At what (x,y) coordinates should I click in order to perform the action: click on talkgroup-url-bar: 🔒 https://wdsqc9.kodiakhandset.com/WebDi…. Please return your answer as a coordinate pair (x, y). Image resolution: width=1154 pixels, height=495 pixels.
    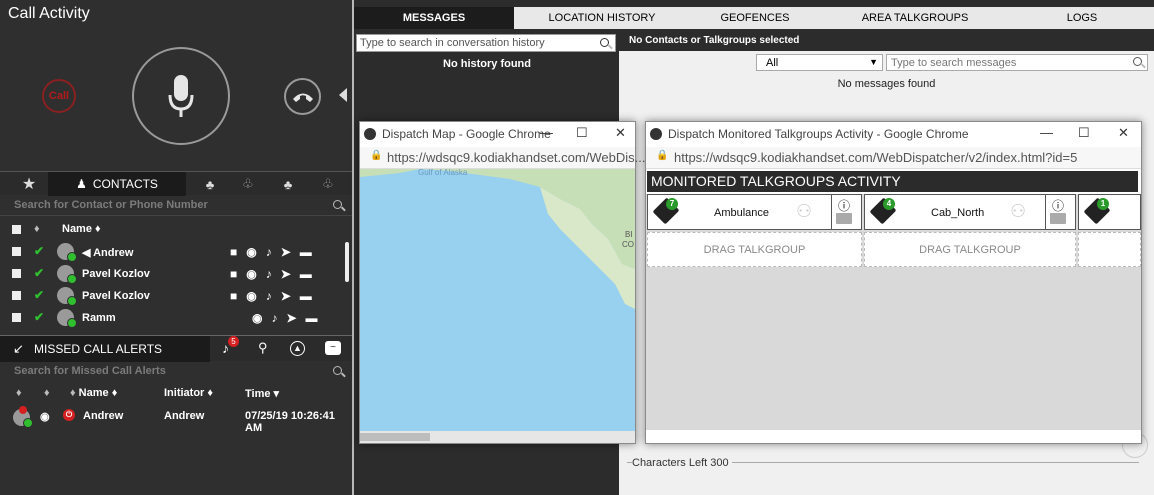
    Looking at the image, I should click on (893, 158).